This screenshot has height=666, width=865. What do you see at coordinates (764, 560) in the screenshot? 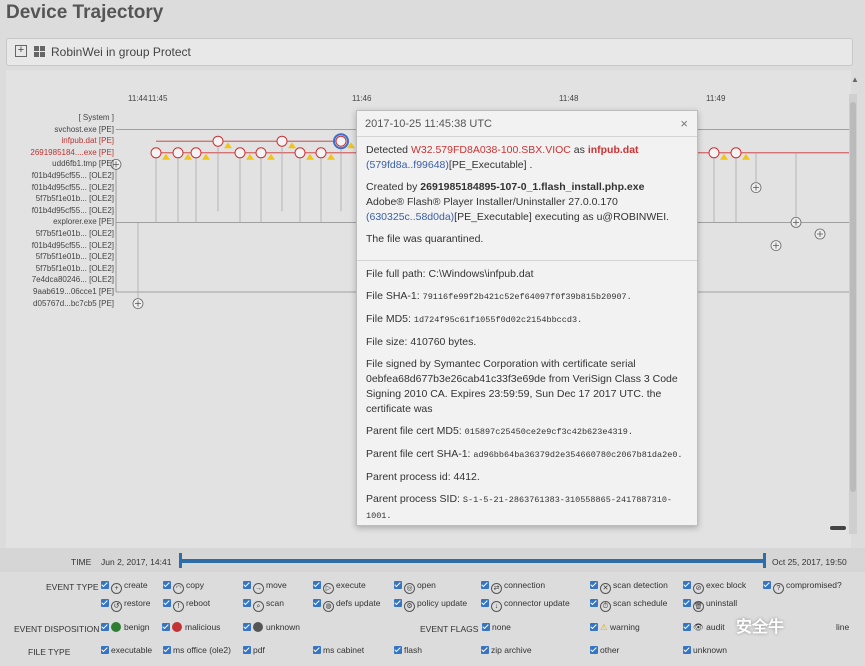
I see `time-end-handle` at bounding box center [764, 560].